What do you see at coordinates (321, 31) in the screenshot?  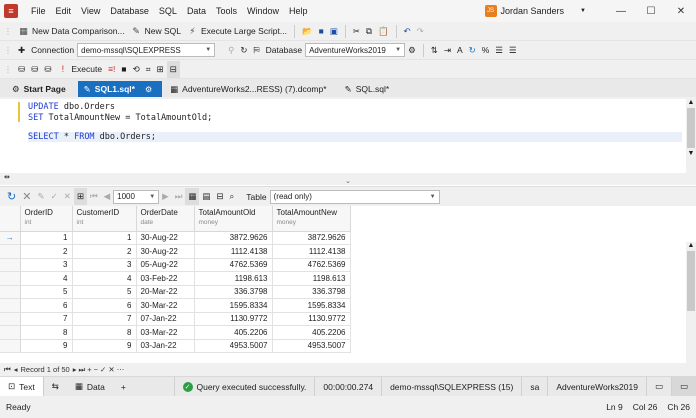 I see `save-icon: ■` at bounding box center [321, 31].